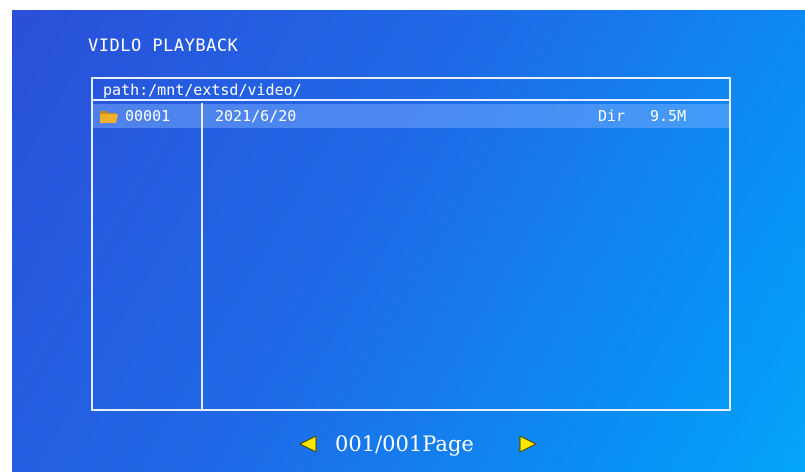 This screenshot has height=472, width=805. What do you see at coordinates (109, 117) in the screenshot?
I see `folder-icon` at bounding box center [109, 117].